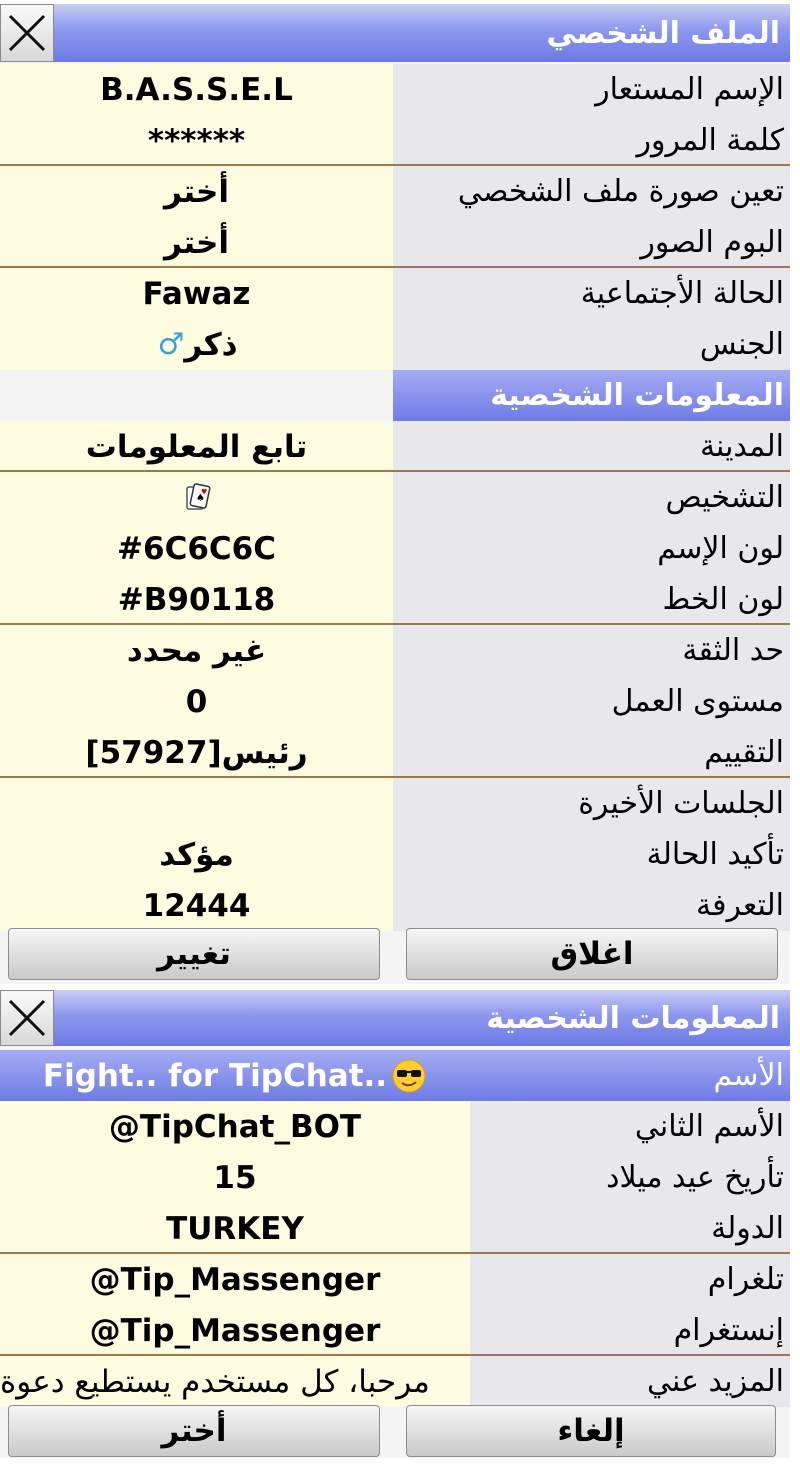 The image size is (800, 1471). Describe the element at coordinates (194, 954) in the screenshot. I see `change-button: تغيير` at that location.